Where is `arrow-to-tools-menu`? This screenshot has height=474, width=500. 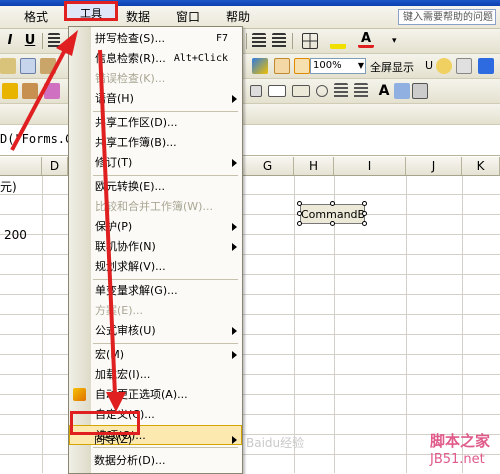
arrow-to-tools-menu is located at coordinates (39, 99).